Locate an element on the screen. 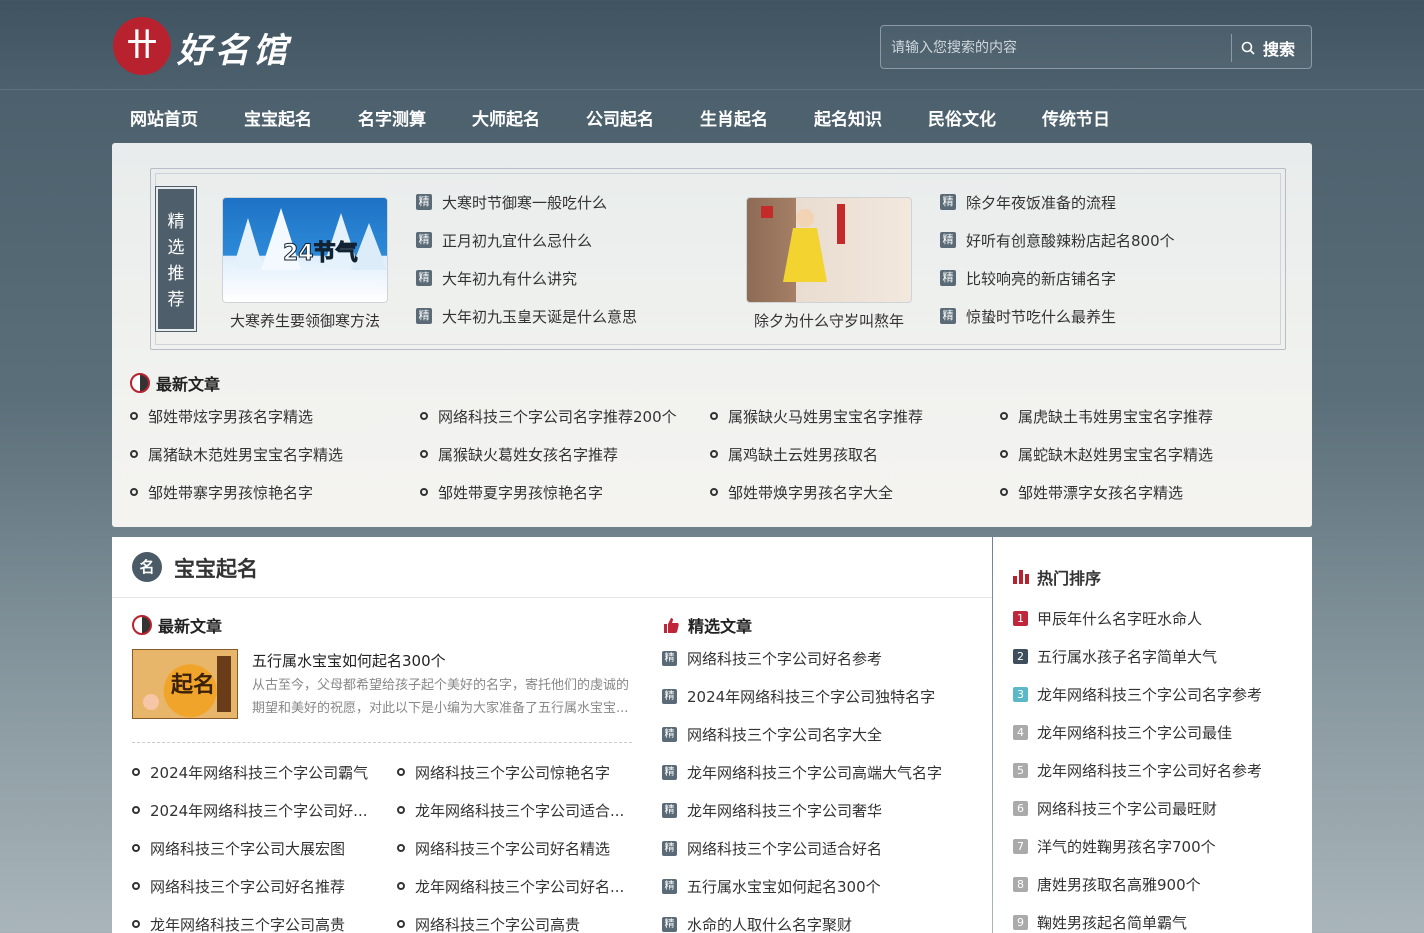  search-input is located at coordinates (1056, 48).